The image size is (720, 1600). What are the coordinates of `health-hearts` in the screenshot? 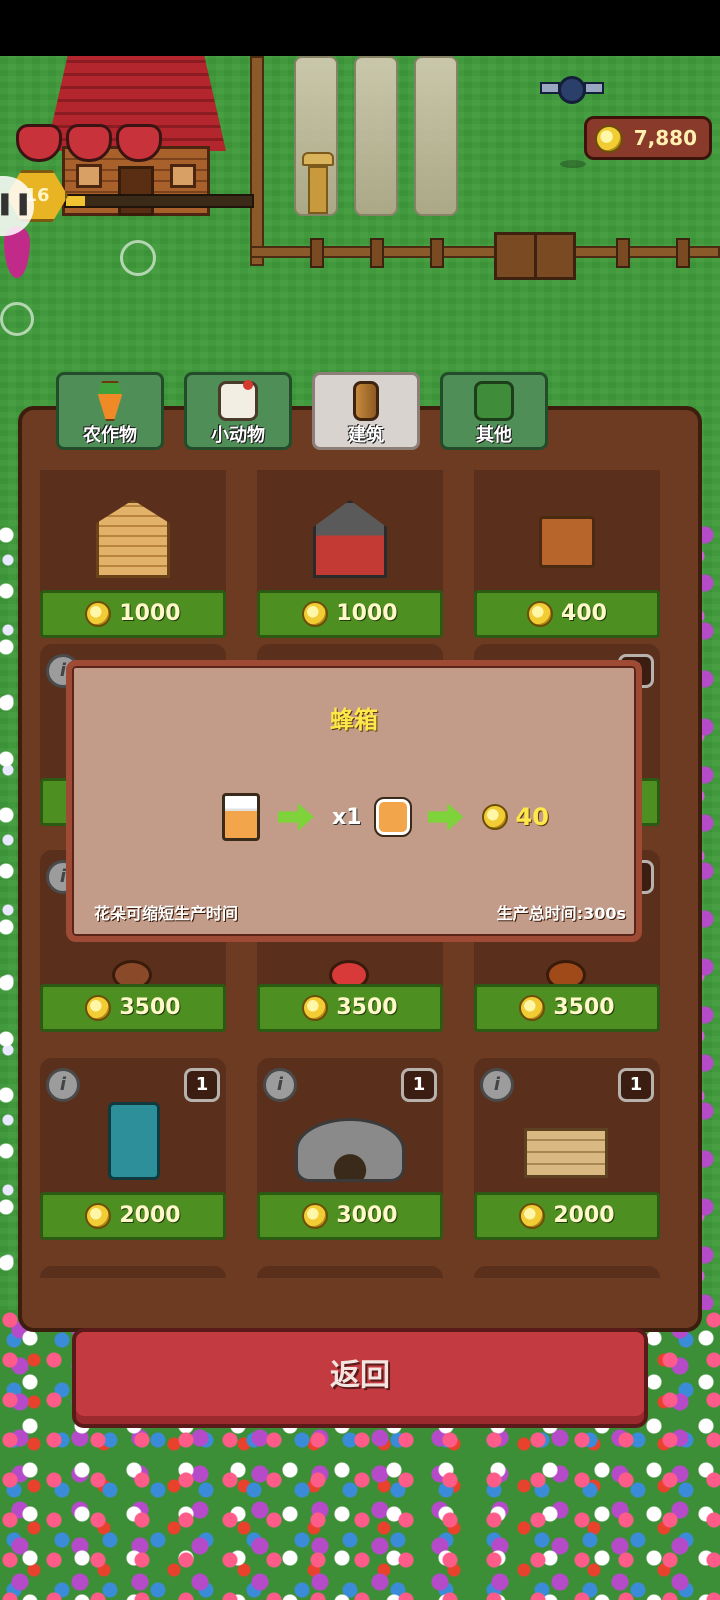 It's located at (89, 143).